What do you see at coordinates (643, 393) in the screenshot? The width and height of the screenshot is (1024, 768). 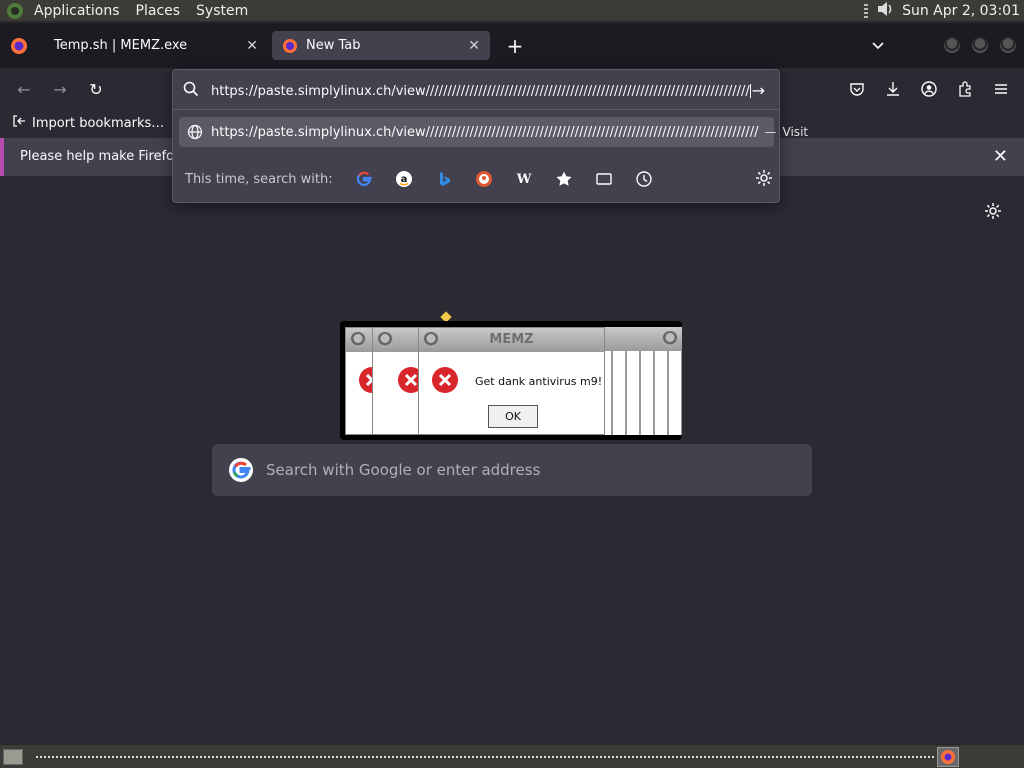 I see `stacked-window-edges` at bounding box center [643, 393].